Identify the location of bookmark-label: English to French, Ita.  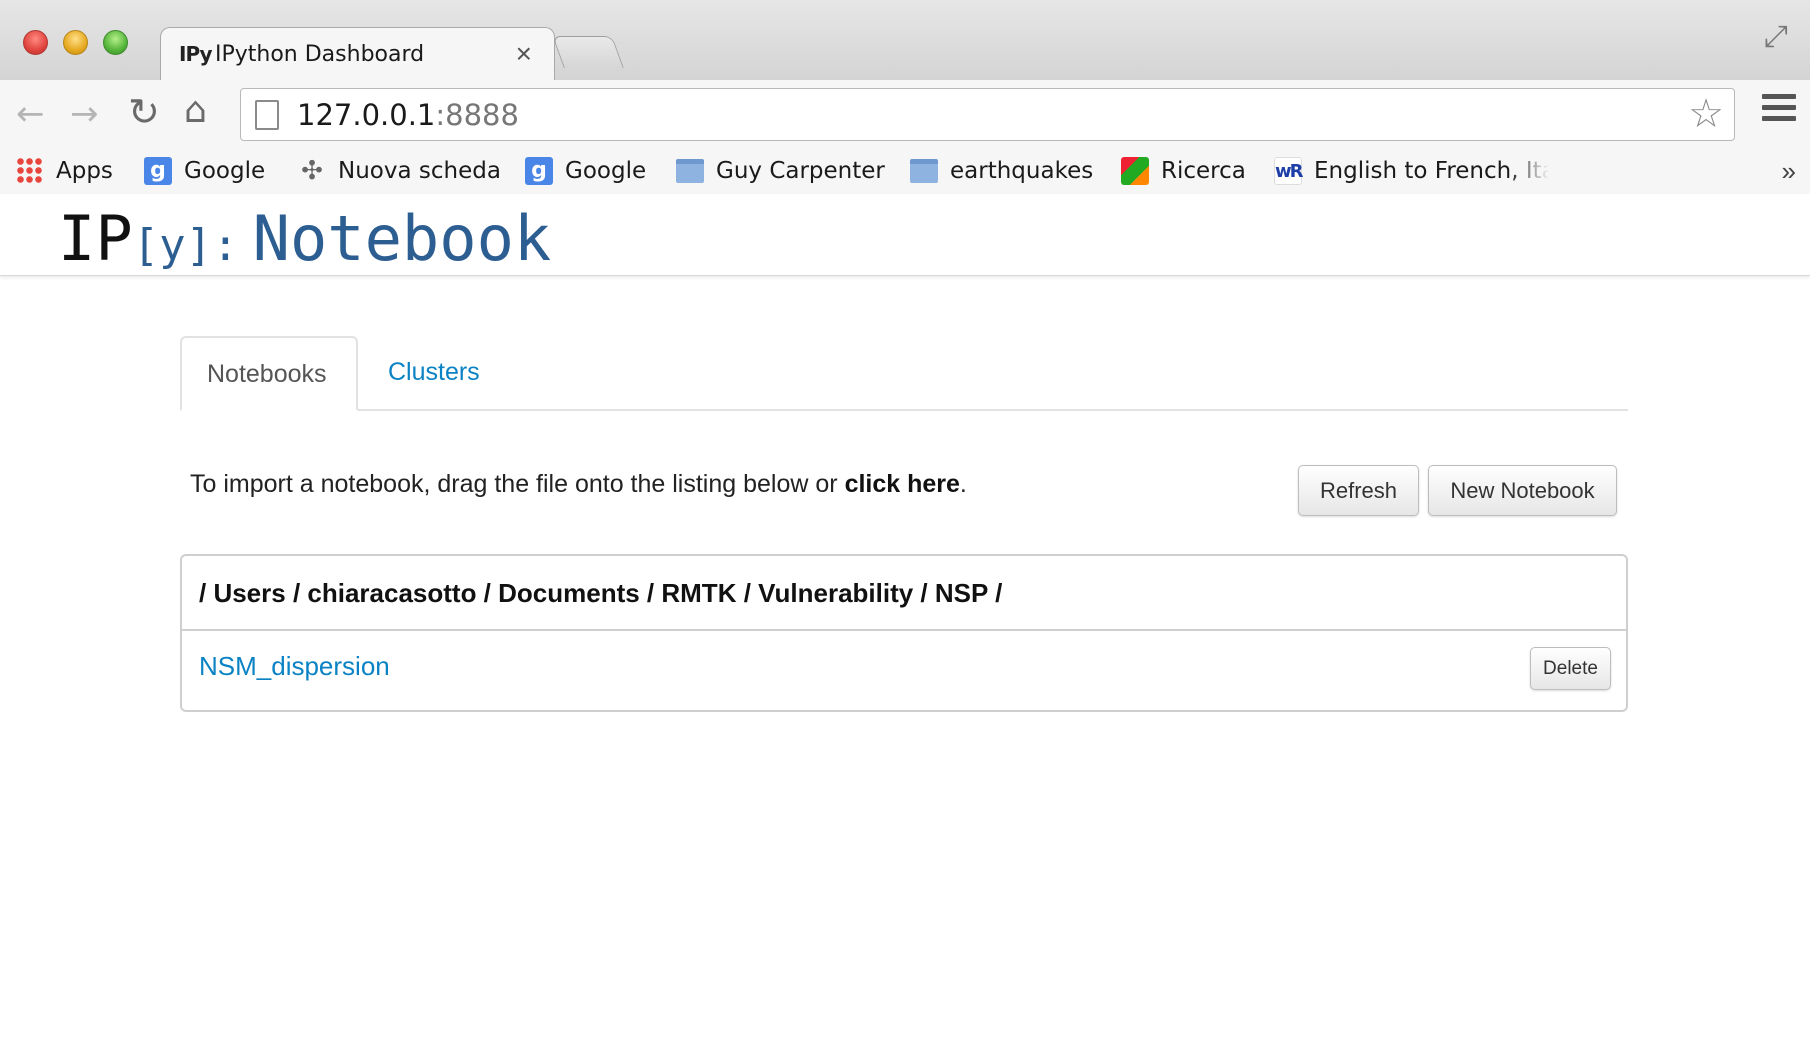
(1431, 171).